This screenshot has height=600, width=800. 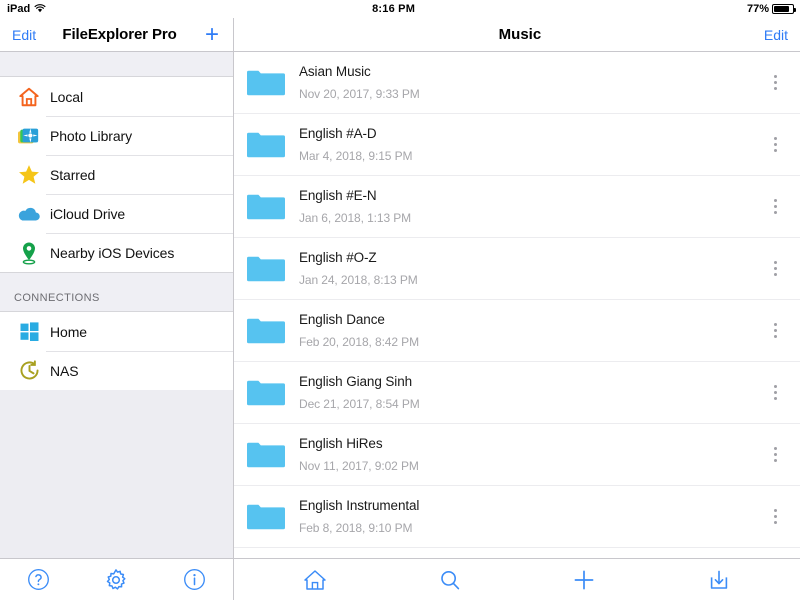 What do you see at coordinates (335, 71) in the screenshot?
I see `file-name: Asian Music` at bounding box center [335, 71].